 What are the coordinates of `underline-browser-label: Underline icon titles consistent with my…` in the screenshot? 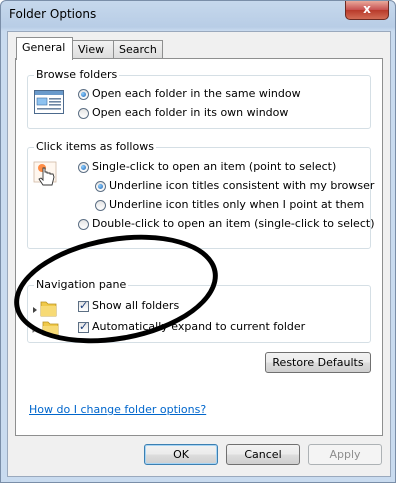 It's located at (241, 185).